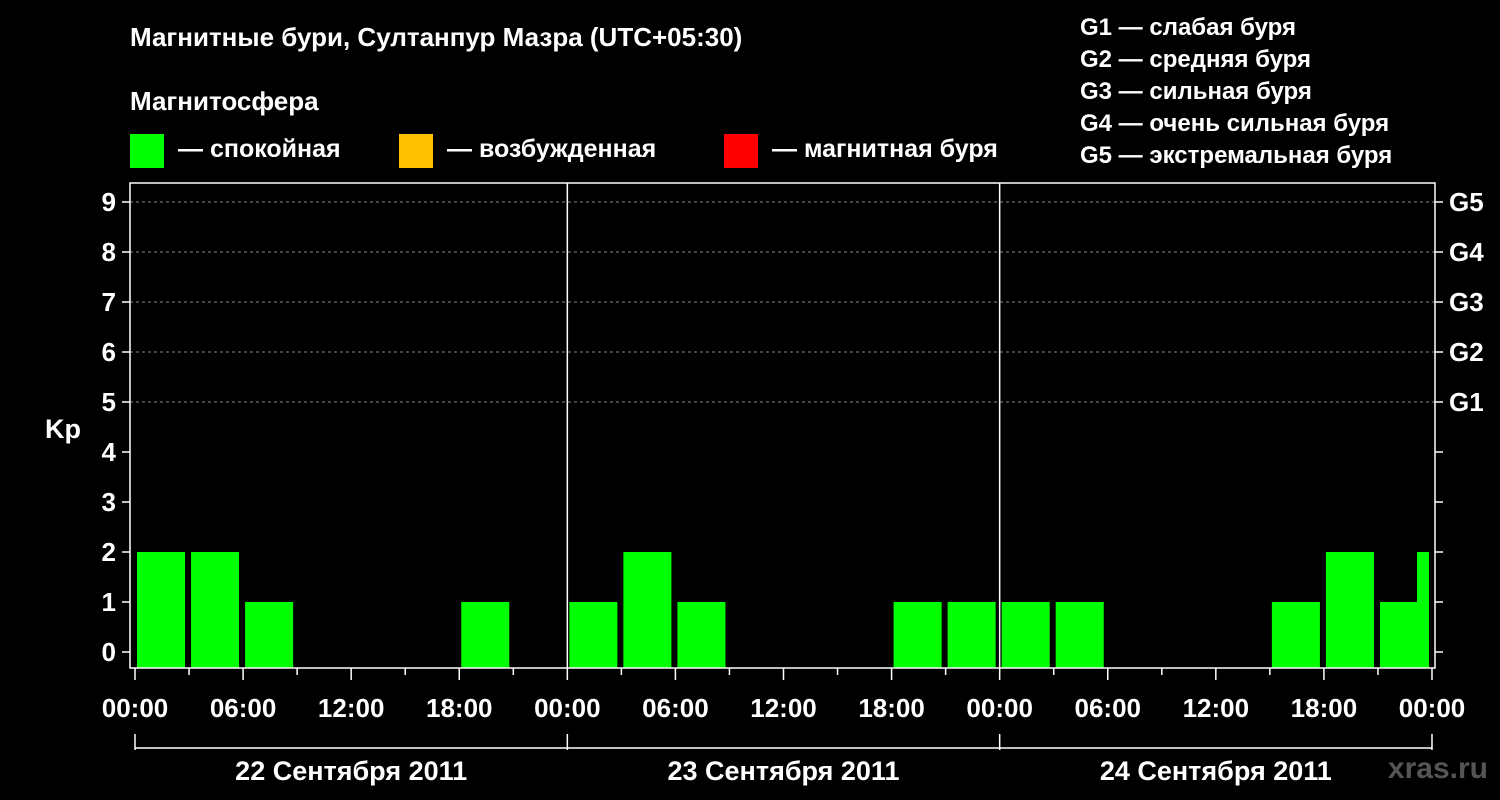  I want to click on g-level-label: G5, so click(1466, 202).